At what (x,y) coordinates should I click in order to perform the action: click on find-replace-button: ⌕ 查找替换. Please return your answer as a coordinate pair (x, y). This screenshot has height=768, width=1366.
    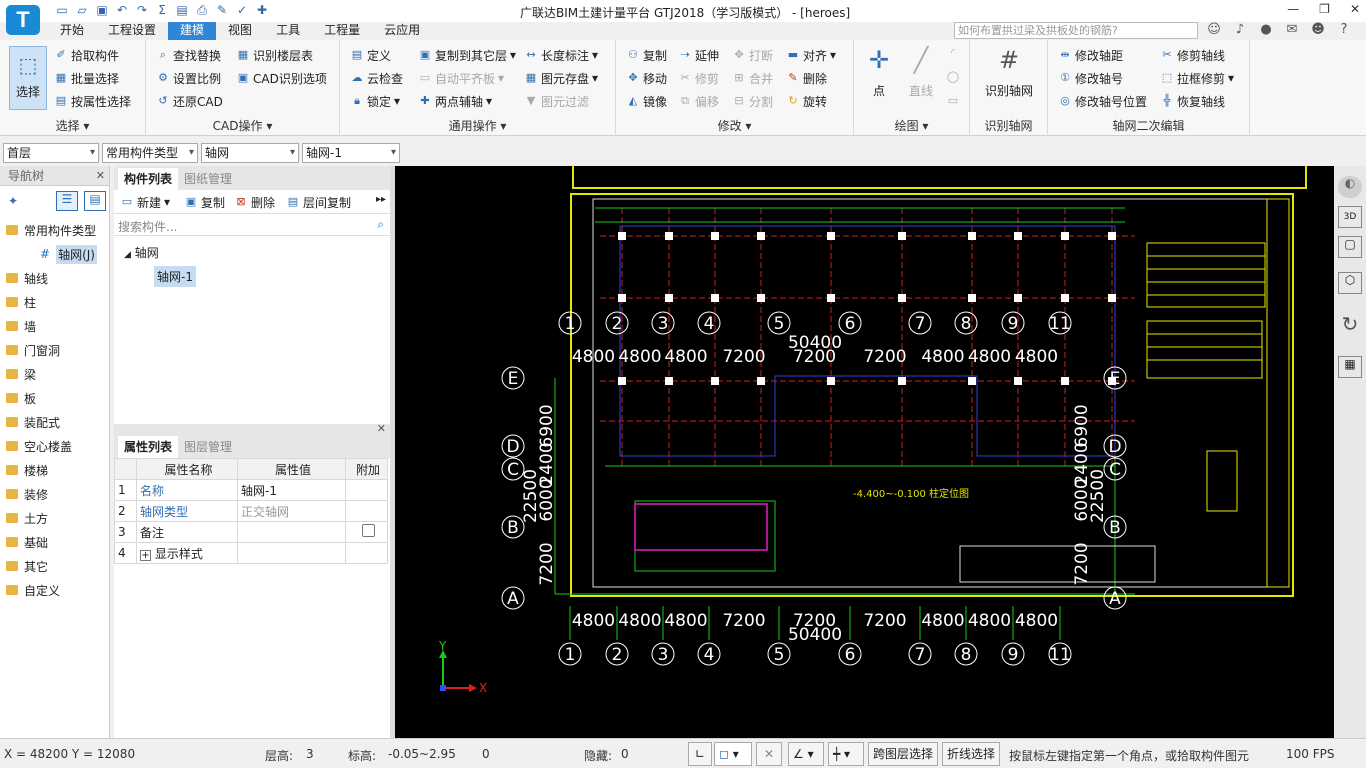
    Looking at the image, I should click on (188, 55).